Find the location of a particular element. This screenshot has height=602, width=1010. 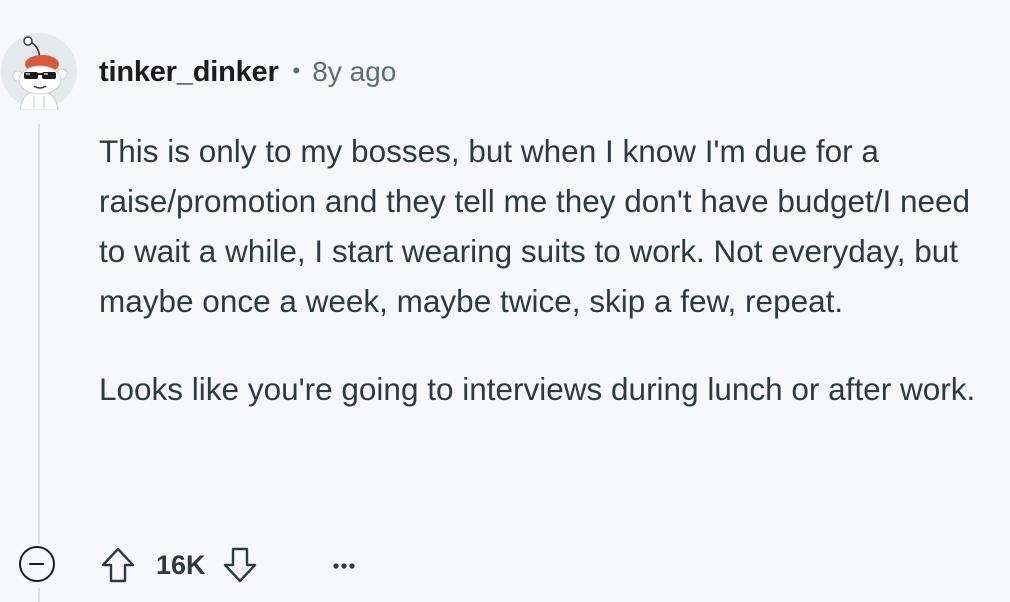

upvote-arrow-icon is located at coordinates (118, 565).